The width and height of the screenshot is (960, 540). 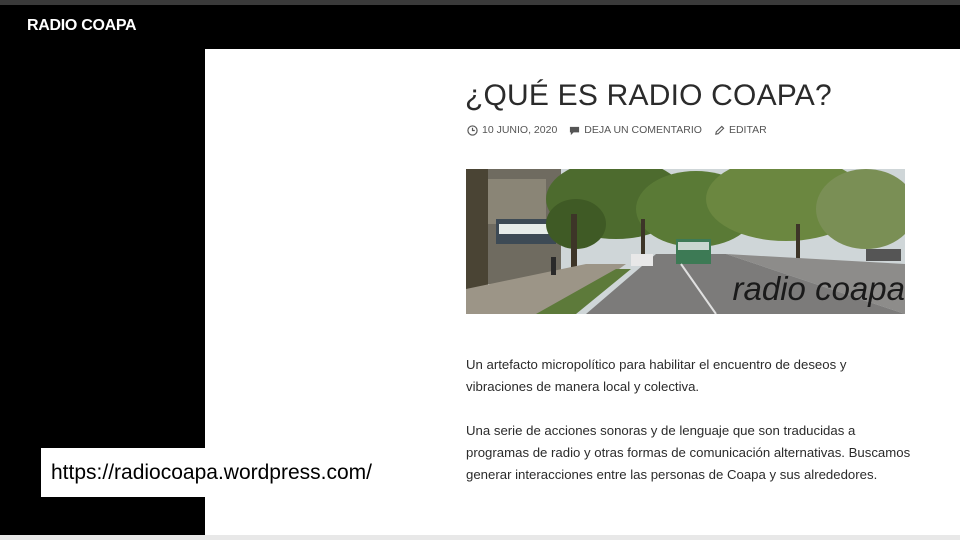 I want to click on post-title: ¿QUÉ ES RADIO COAPA?, so click(x=648, y=96).